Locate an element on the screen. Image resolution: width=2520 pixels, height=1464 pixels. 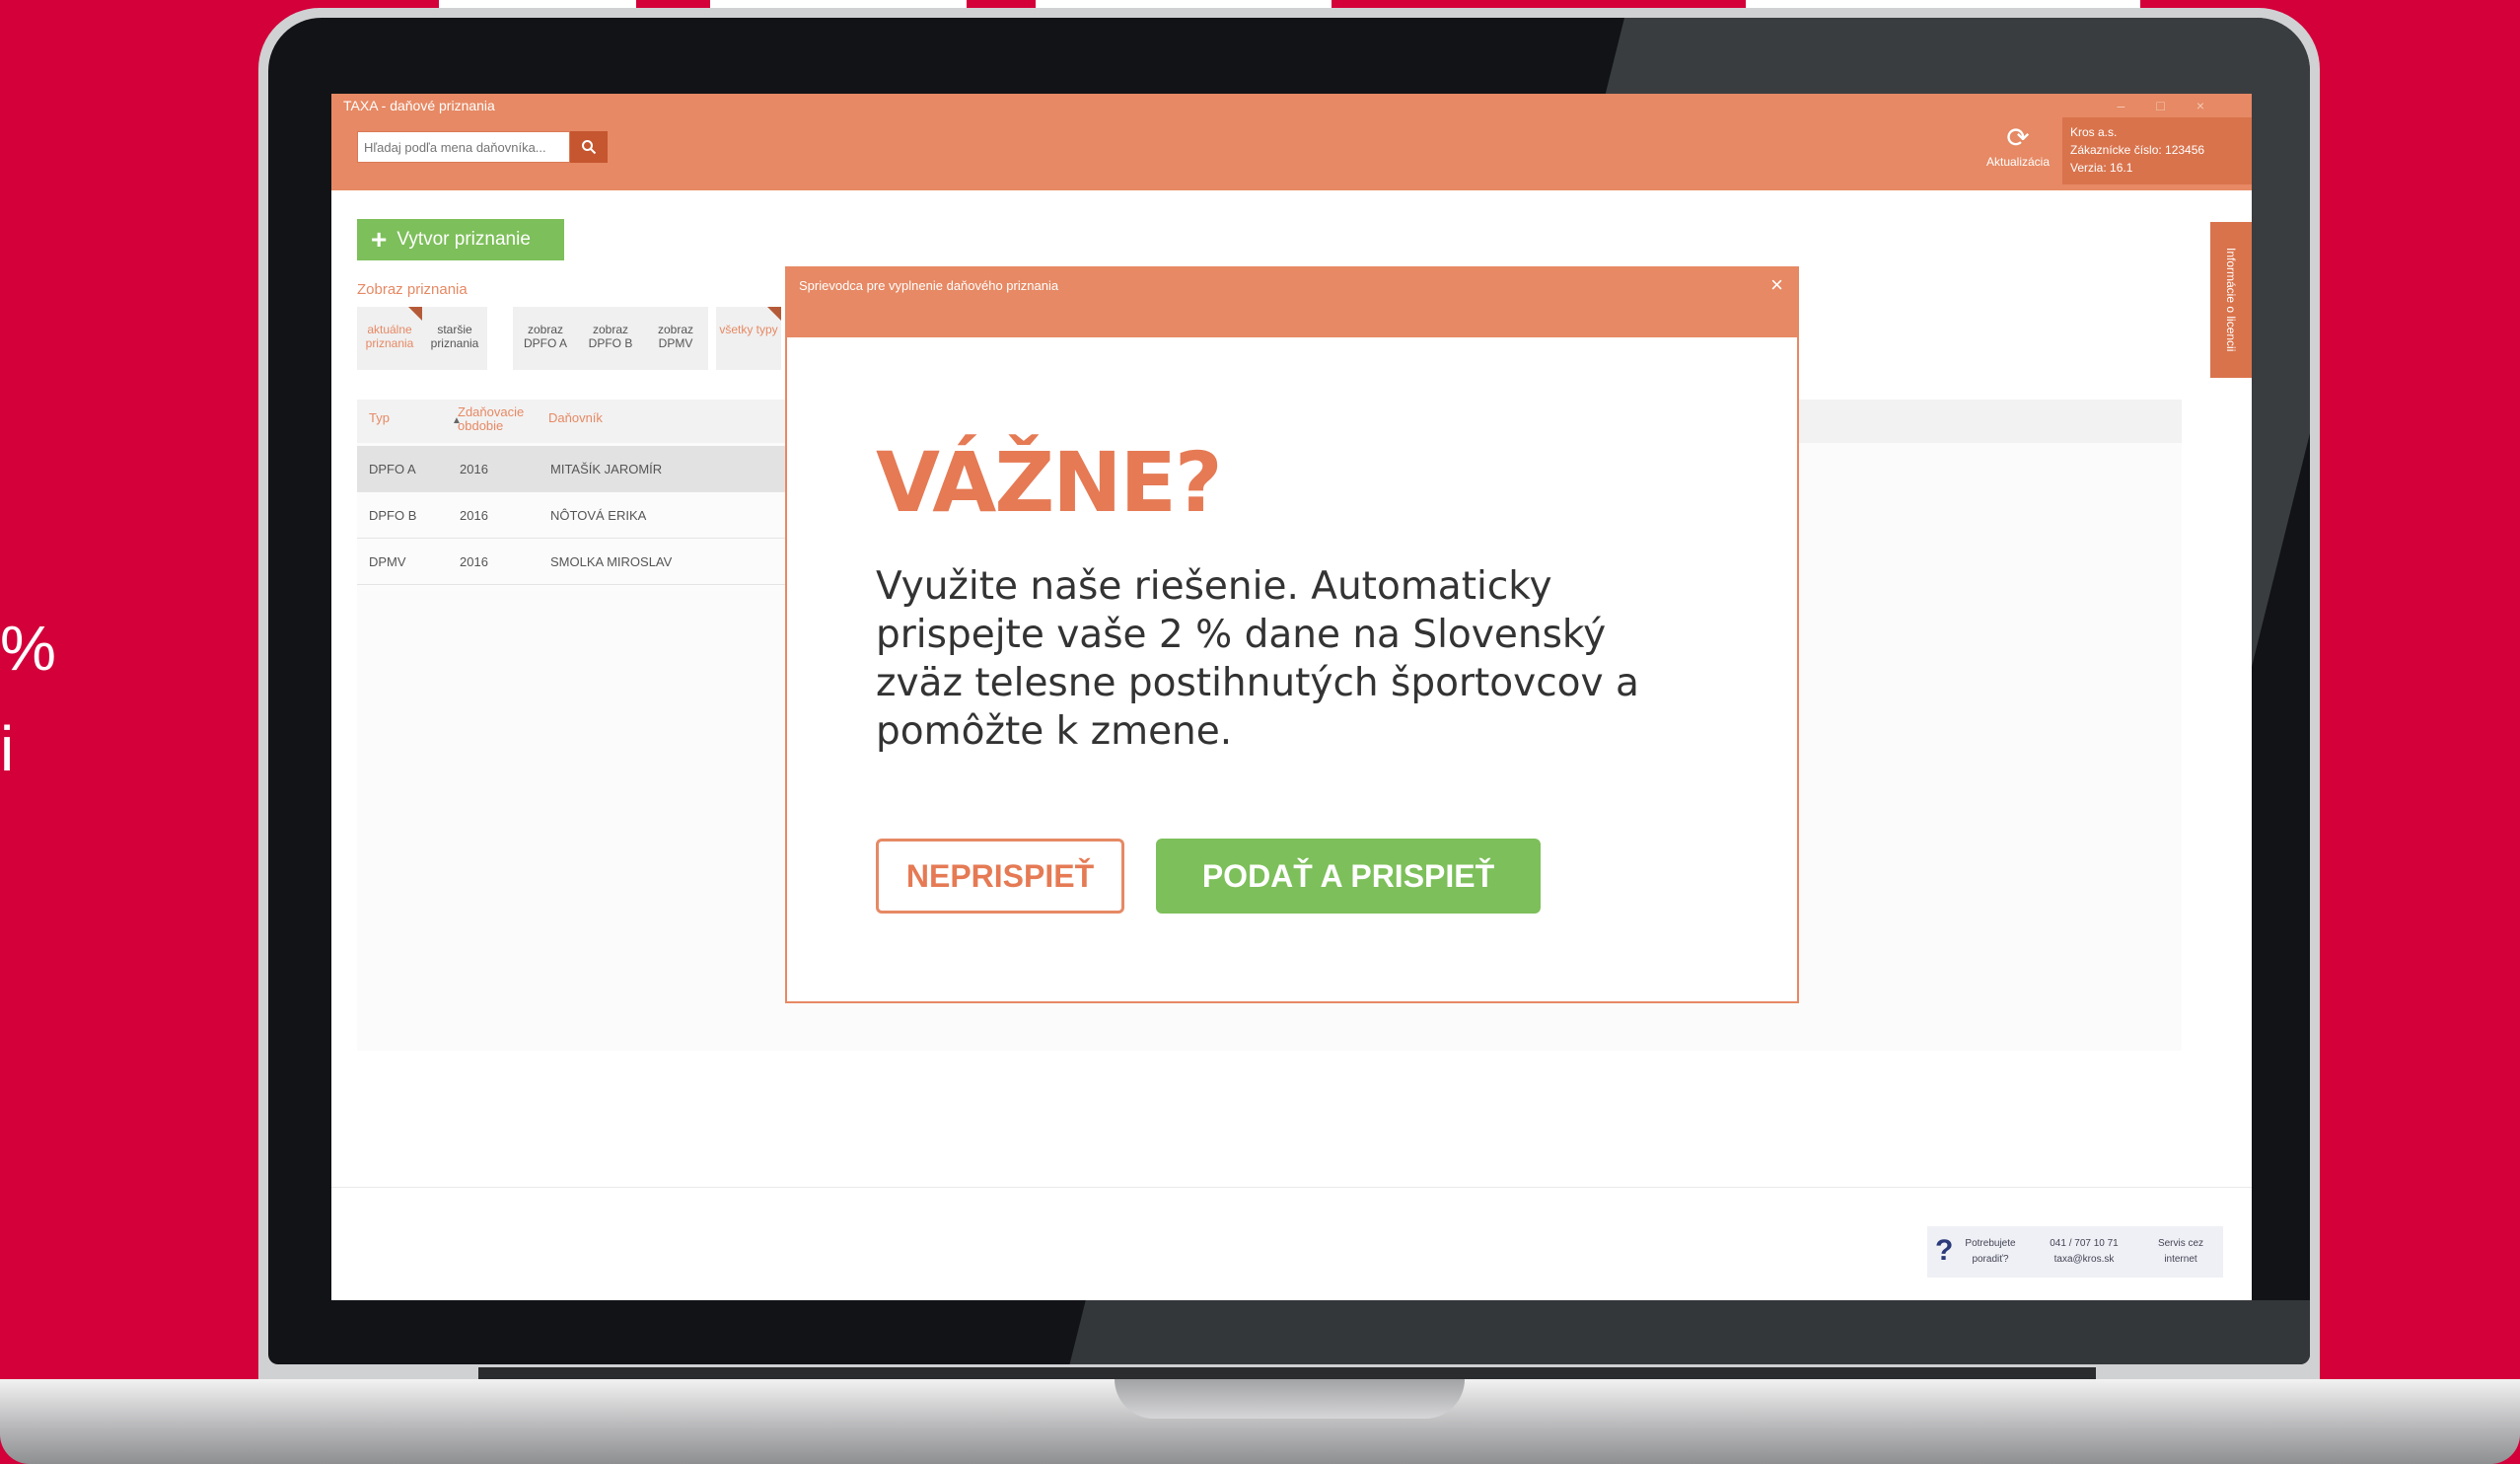
window-title: TAXA - daňové priznania is located at coordinates (419, 105).